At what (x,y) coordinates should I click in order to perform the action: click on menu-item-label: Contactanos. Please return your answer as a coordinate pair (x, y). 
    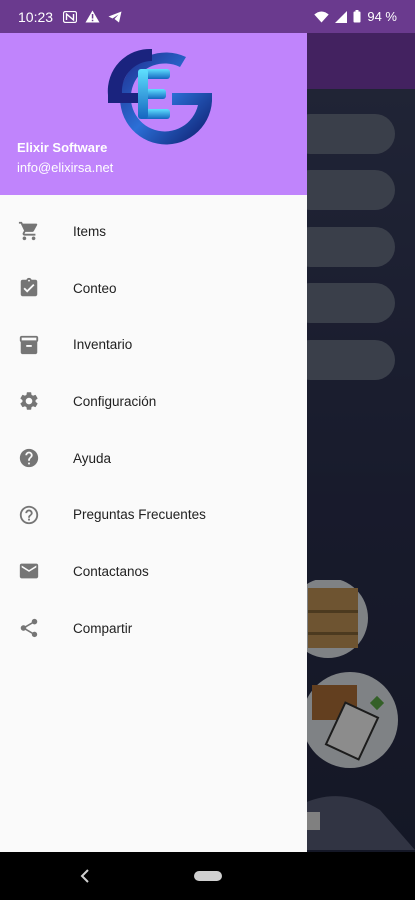
    Looking at the image, I should click on (111, 571).